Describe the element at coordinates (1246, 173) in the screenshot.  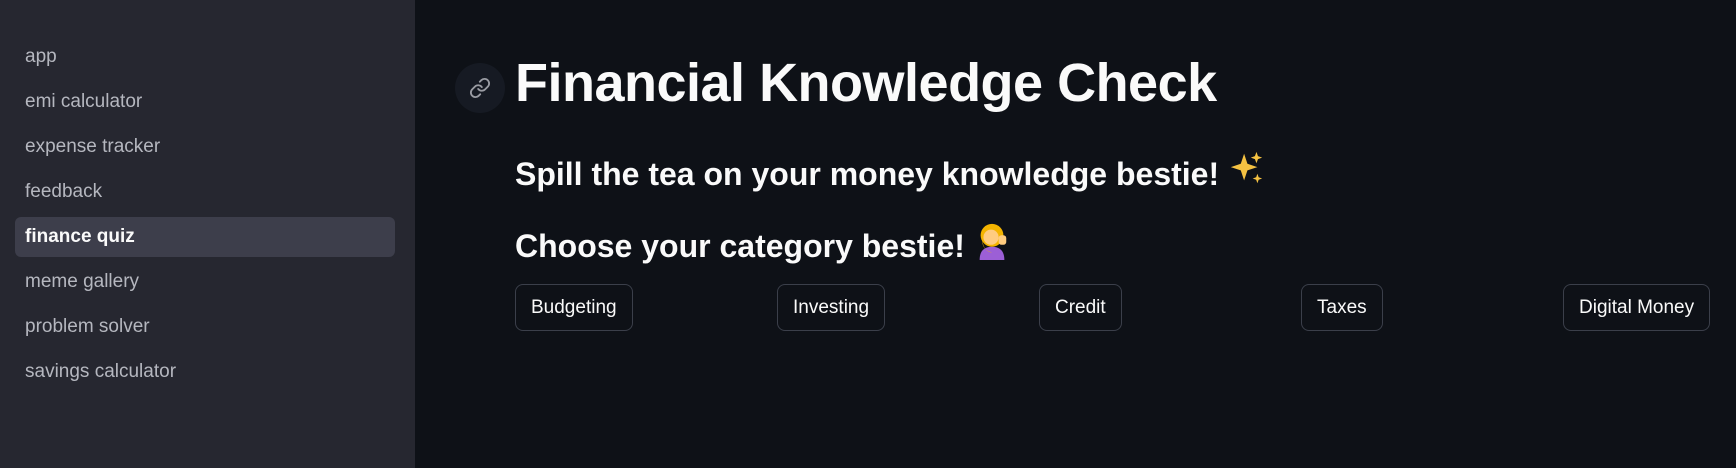
I see `sparkles-icon` at that location.